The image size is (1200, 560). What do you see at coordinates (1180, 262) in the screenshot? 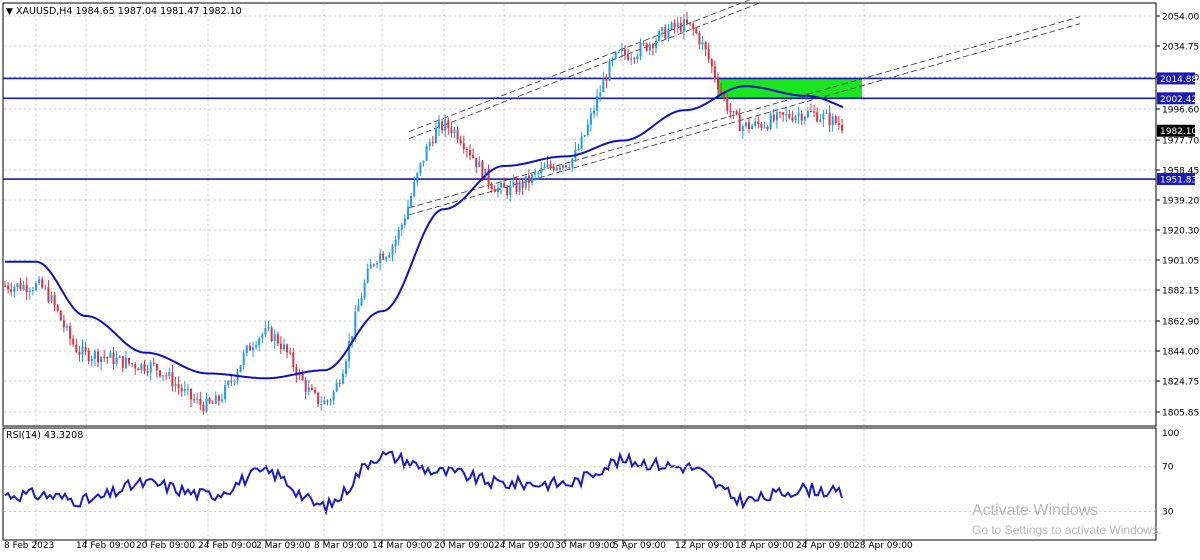
I see `y-tick-label: 1901.05` at bounding box center [1180, 262].